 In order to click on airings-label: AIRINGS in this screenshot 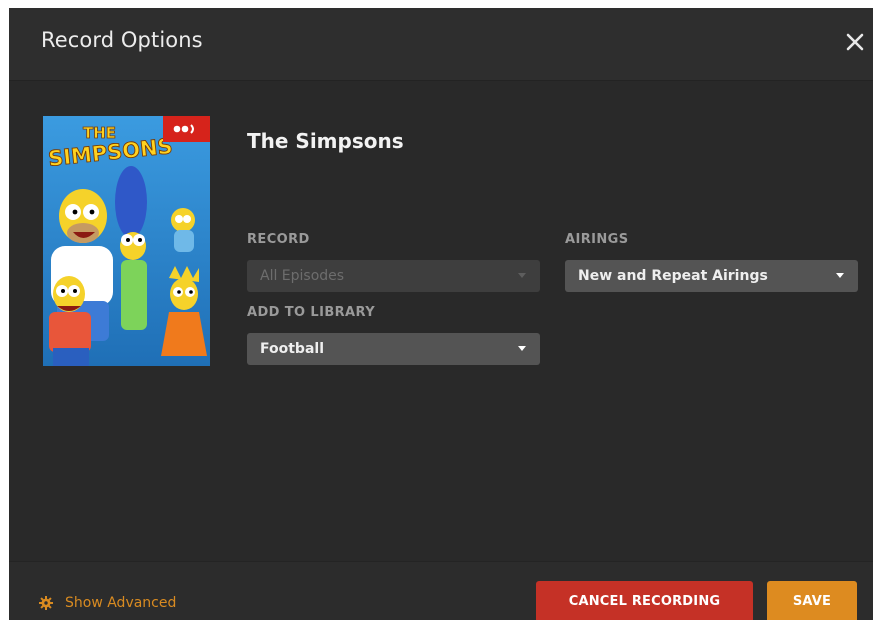, I will do `click(597, 239)`.